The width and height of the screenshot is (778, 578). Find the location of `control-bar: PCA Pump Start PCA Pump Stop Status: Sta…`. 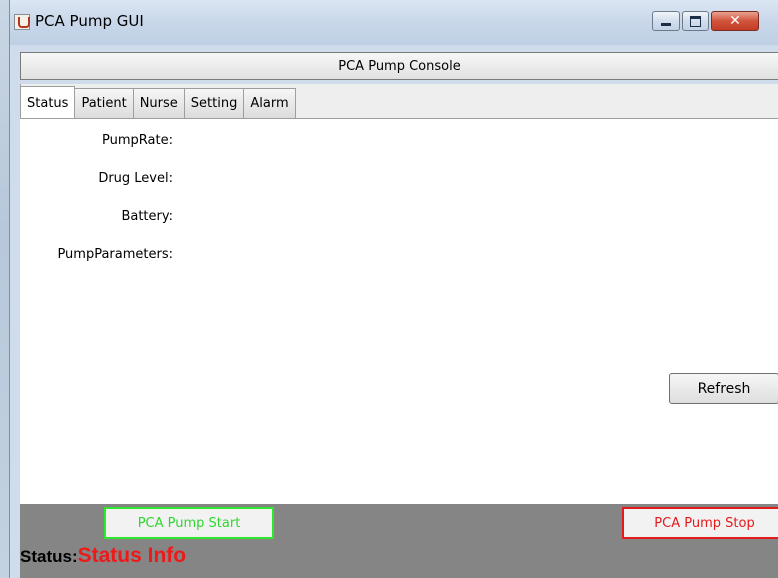

control-bar: PCA Pump Start PCA Pump Stop Status: Sta… is located at coordinates (399, 541).